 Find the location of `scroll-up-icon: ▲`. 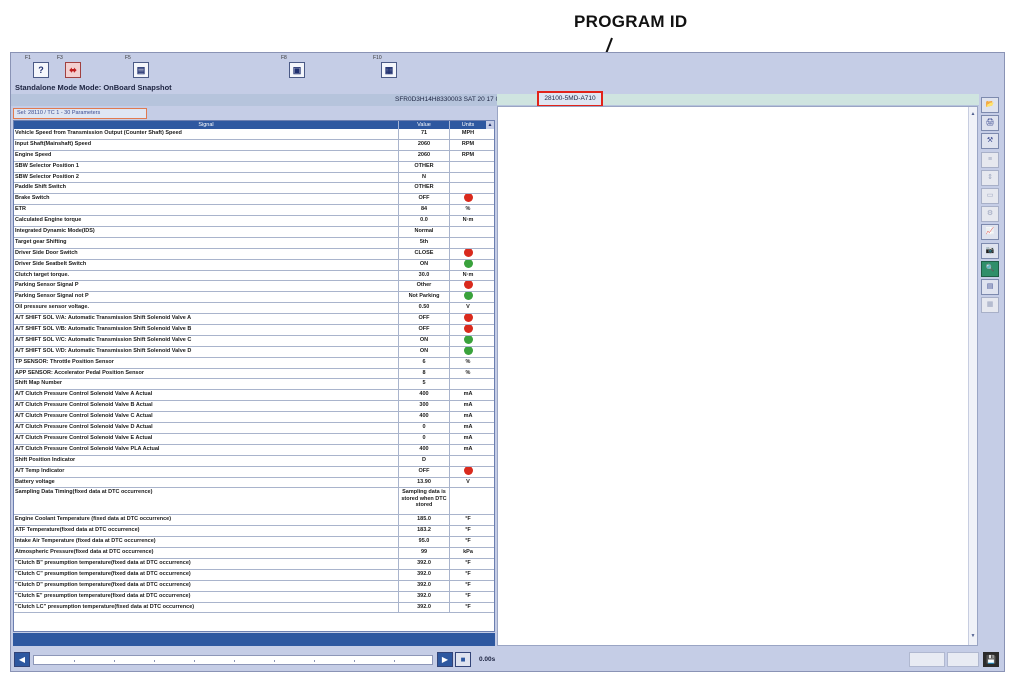

scroll-up-icon: ▲ is located at coordinates (973, 114).